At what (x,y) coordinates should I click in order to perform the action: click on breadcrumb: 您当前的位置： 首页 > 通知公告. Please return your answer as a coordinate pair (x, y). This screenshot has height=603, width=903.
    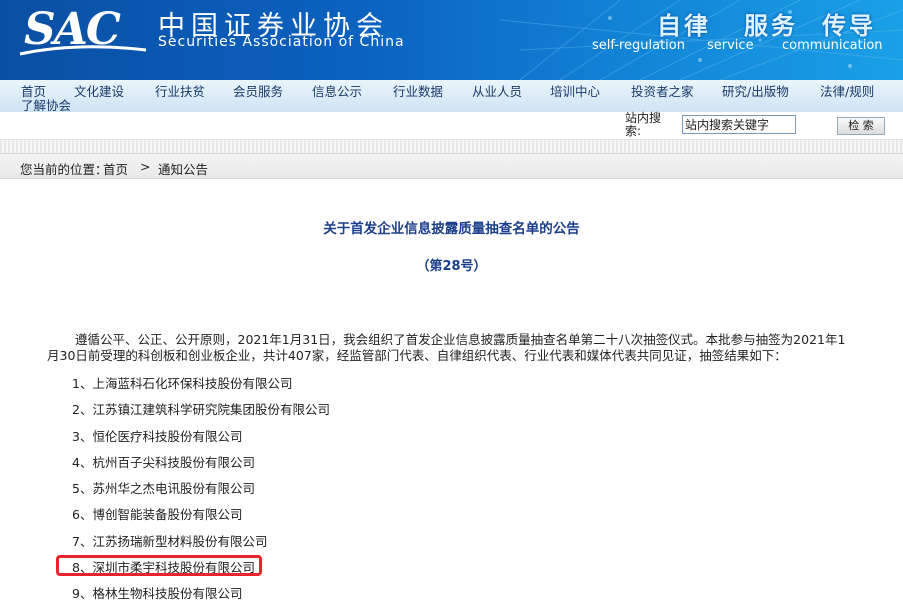
    Looking at the image, I should click on (451, 166).